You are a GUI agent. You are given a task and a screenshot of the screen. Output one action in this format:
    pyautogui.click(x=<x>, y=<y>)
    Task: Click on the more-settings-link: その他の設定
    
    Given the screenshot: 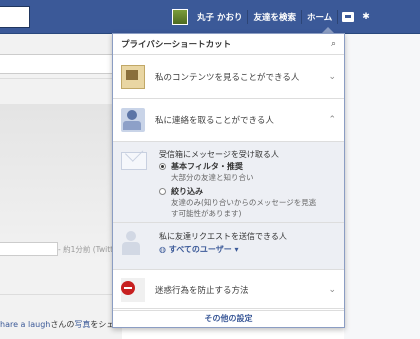 What is the action you would take?
    pyautogui.click(x=229, y=318)
    